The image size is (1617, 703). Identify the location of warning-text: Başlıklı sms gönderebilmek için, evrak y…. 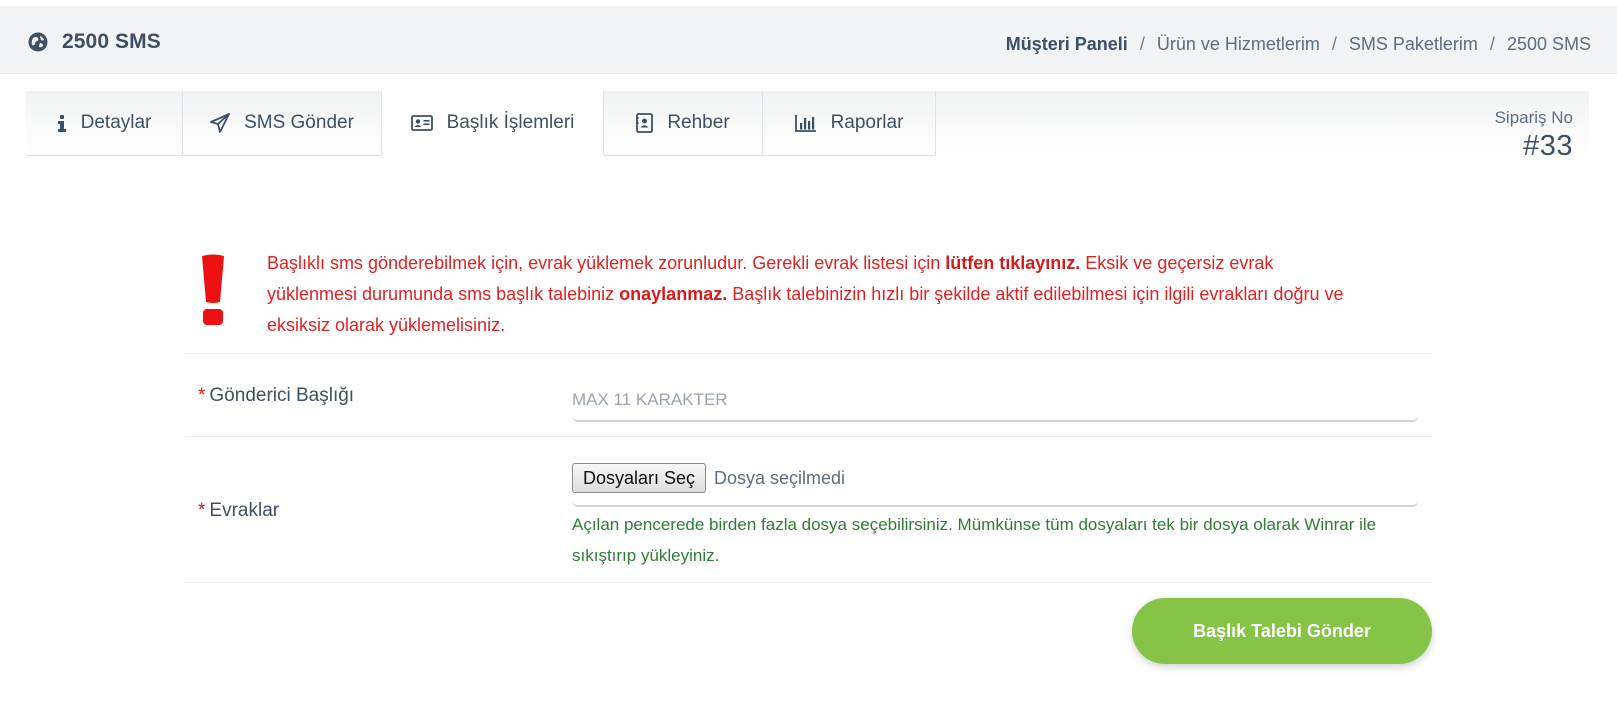
(817, 294).